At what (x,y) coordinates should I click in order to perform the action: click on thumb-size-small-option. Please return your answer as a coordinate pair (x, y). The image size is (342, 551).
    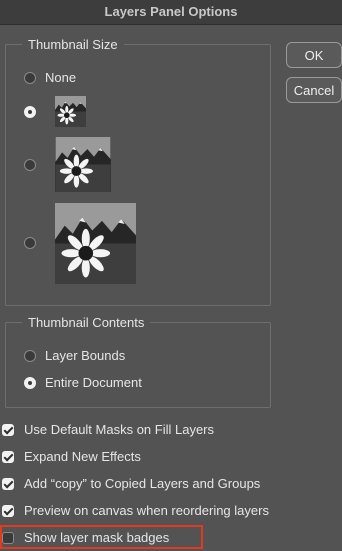
    Looking at the image, I should click on (30, 112).